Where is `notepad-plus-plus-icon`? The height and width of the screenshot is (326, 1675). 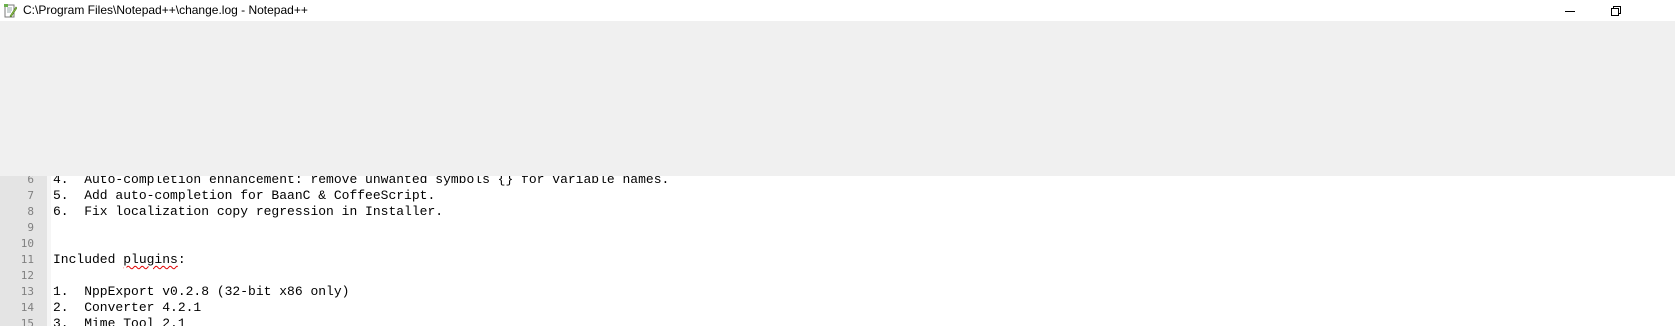
notepad-plus-plus-icon is located at coordinates (10, 10).